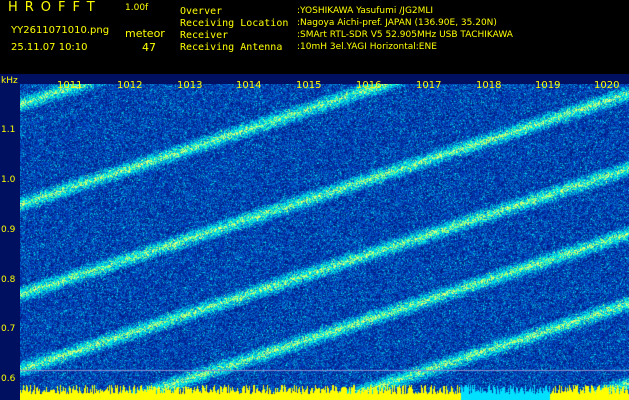 This screenshot has height=400, width=629. I want to click on time-tick: 1012, so click(130, 85).